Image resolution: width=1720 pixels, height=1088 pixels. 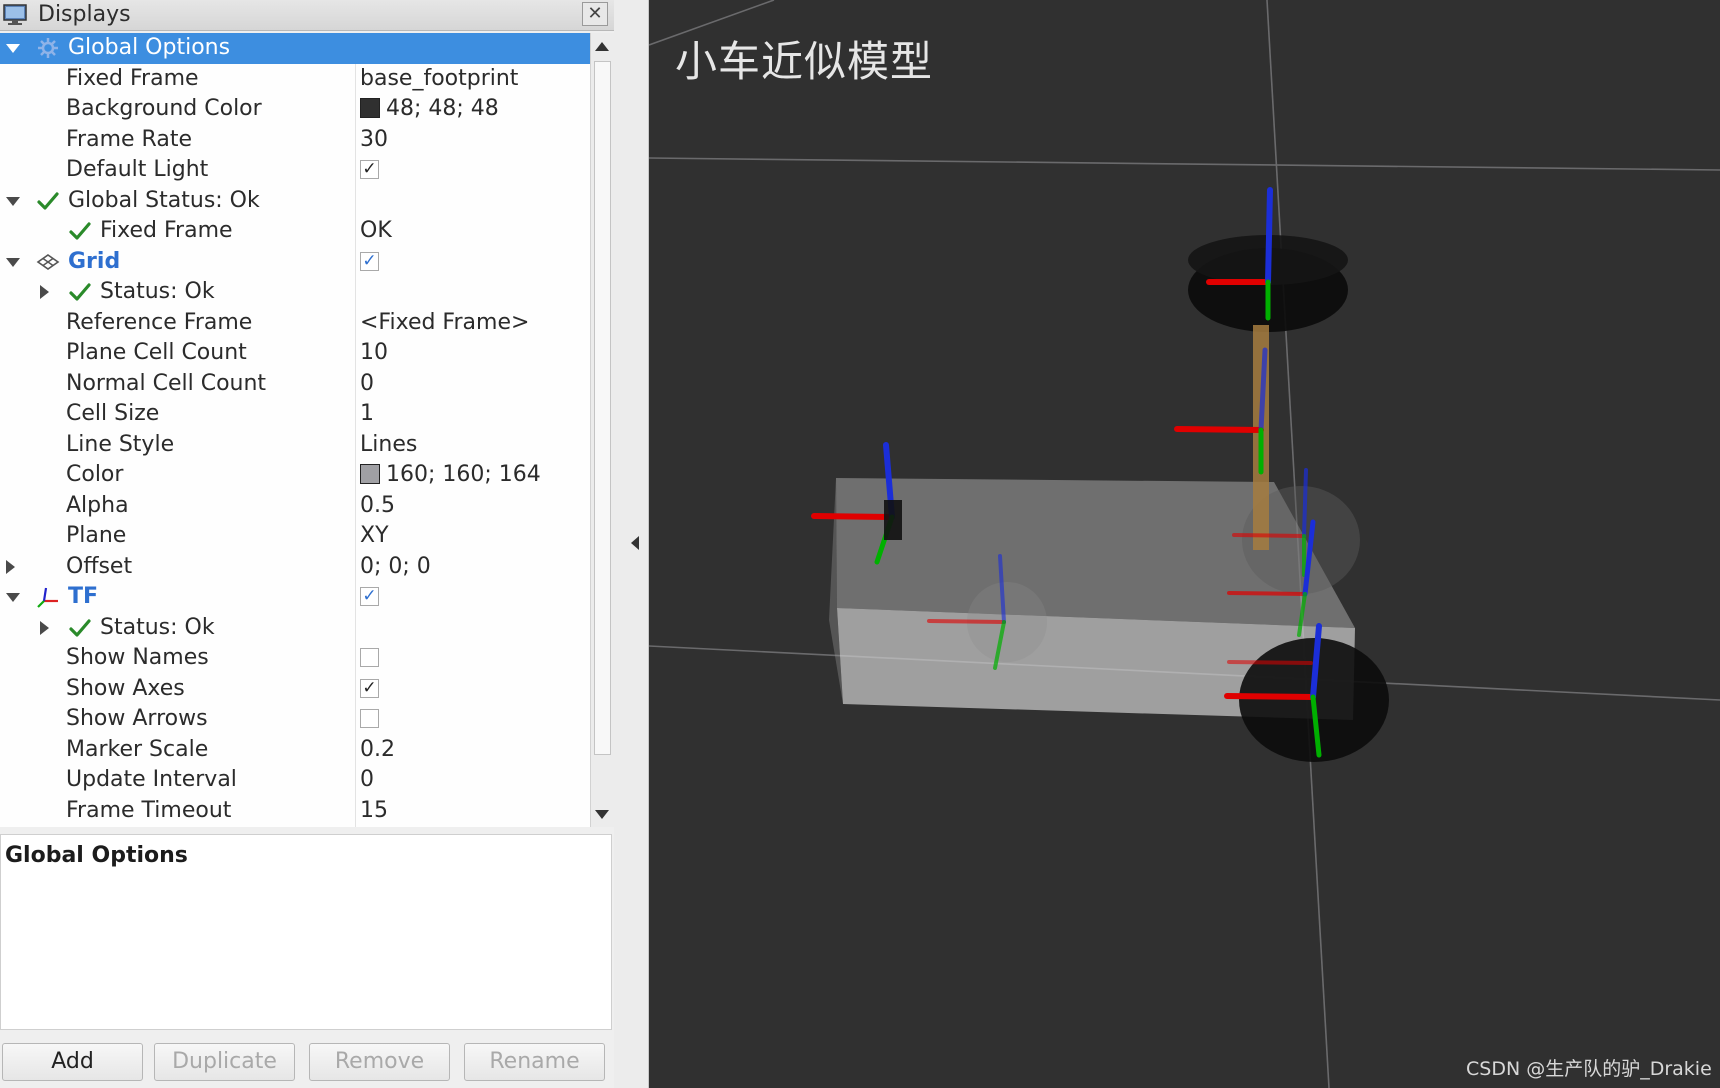 I want to click on property-value: 10, so click(x=374, y=353).